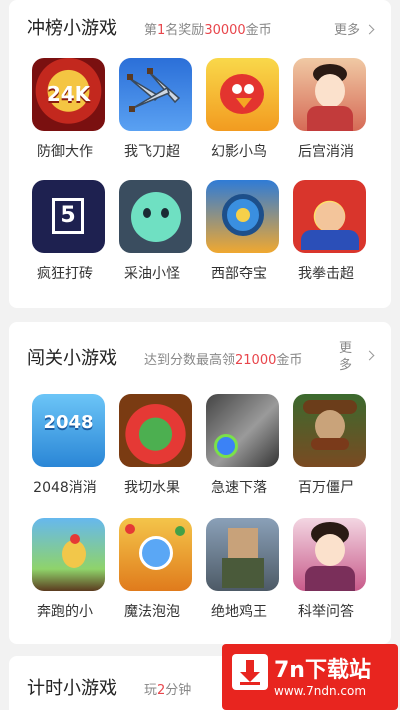  What do you see at coordinates (155, 554) in the screenshot?
I see `magic-bubble-icon` at bounding box center [155, 554].